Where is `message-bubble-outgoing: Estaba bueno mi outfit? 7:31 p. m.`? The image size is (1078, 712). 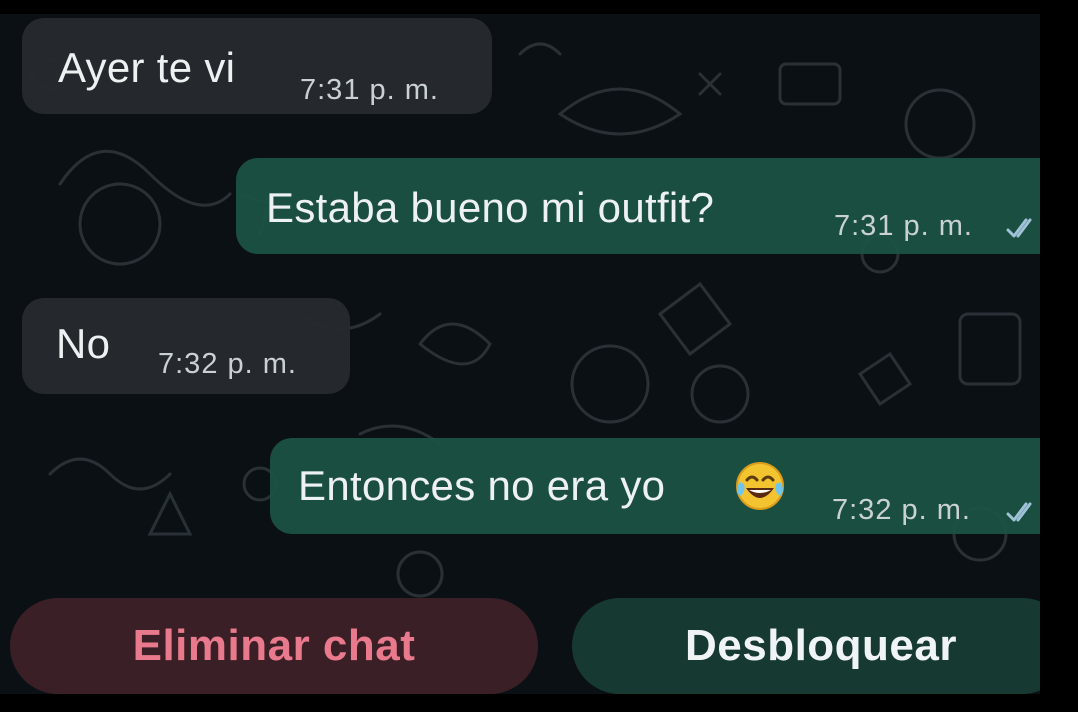
message-bubble-outgoing: Estaba bueno mi outfit? 7:31 p. m. is located at coordinates (638, 206).